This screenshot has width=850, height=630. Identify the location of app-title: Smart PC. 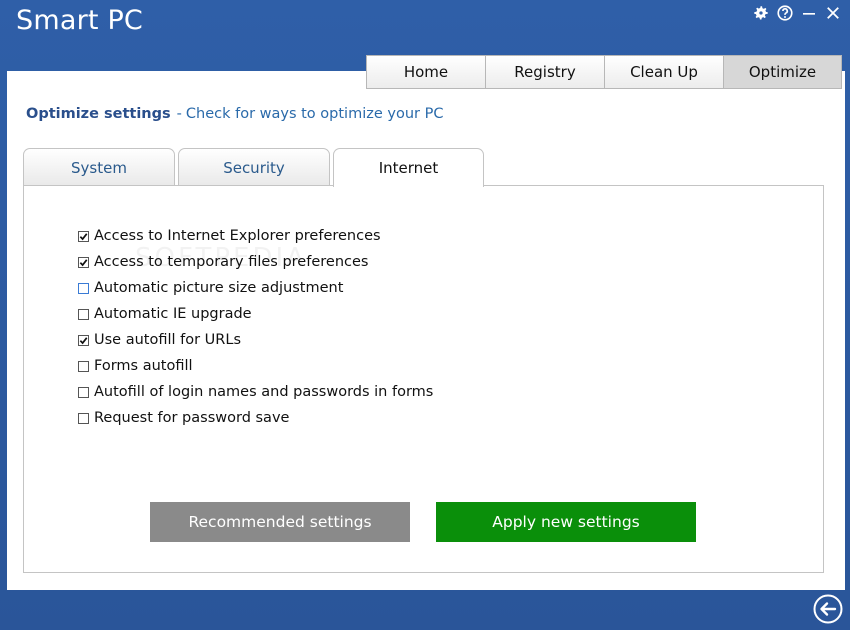
(79, 20).